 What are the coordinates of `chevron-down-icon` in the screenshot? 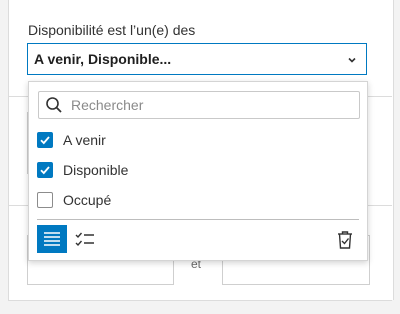 It's located at (352, 59).